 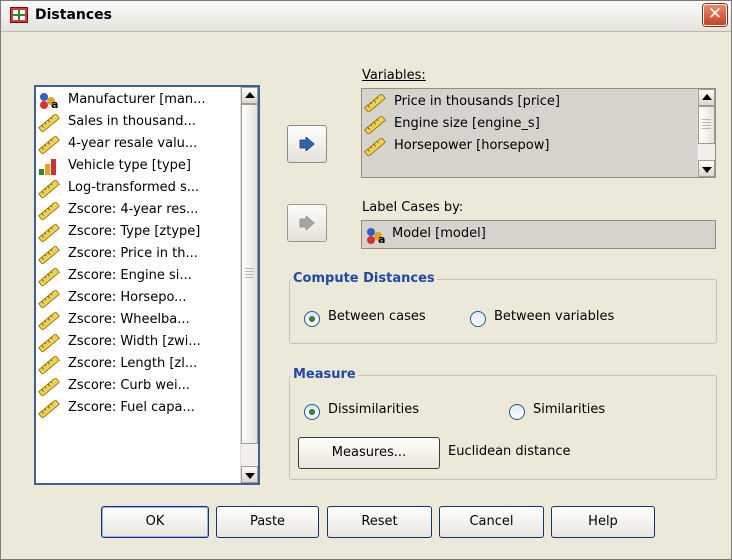 What do you see at coordinates (324, 374) in the screenshot?
I see `measure-title: Measure` at bounding box center [324, 374].